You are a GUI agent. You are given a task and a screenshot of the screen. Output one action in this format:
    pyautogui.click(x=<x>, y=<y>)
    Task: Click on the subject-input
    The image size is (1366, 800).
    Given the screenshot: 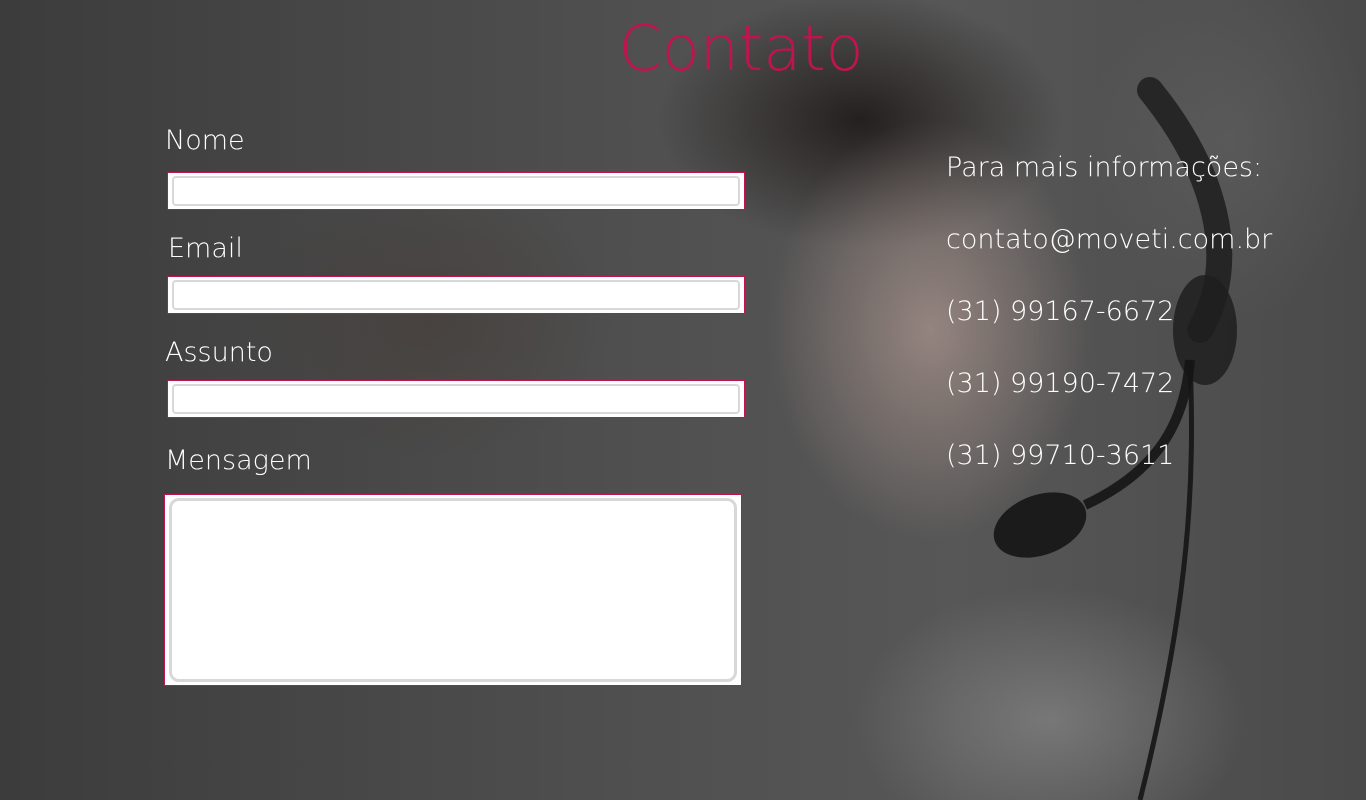 What is the action you would take?
    pyautogui.click(x=456, y=399)
    